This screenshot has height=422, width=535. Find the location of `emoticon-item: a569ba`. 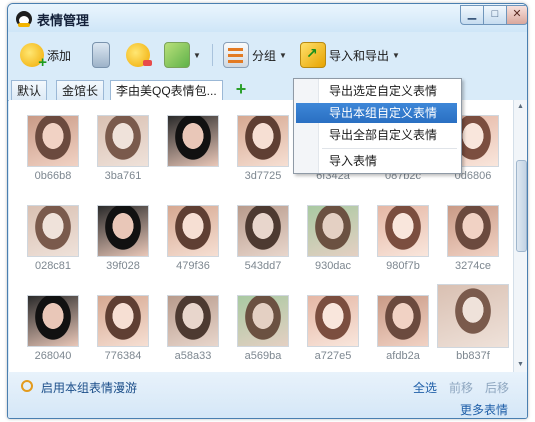

emoticon-item: a569ba is located at coordinates (263, 332).